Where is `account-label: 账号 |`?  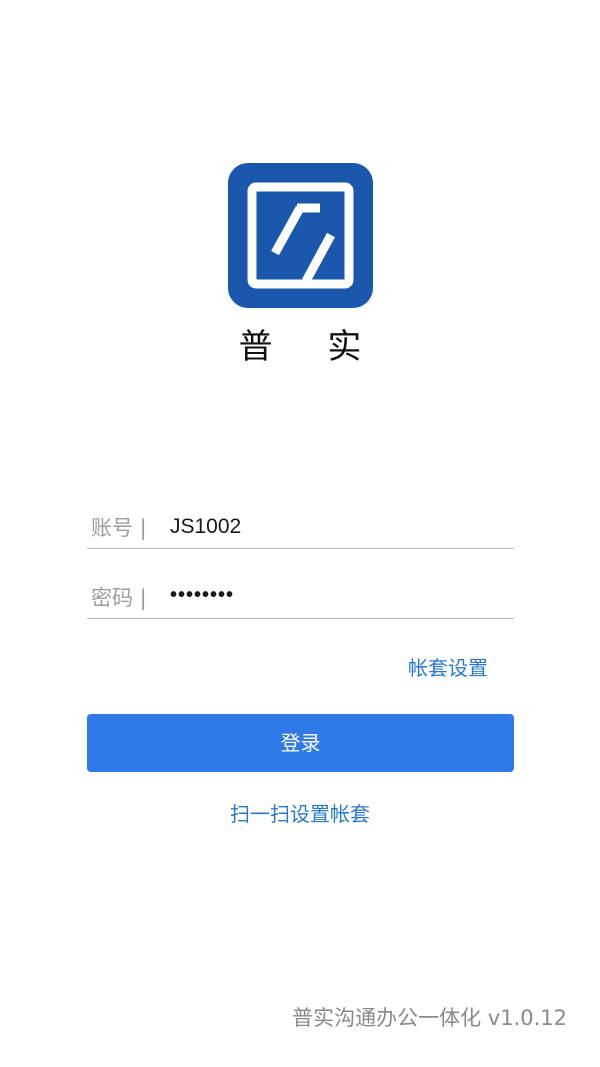 account-label: 账号 | is located at coordinates (119, 528).